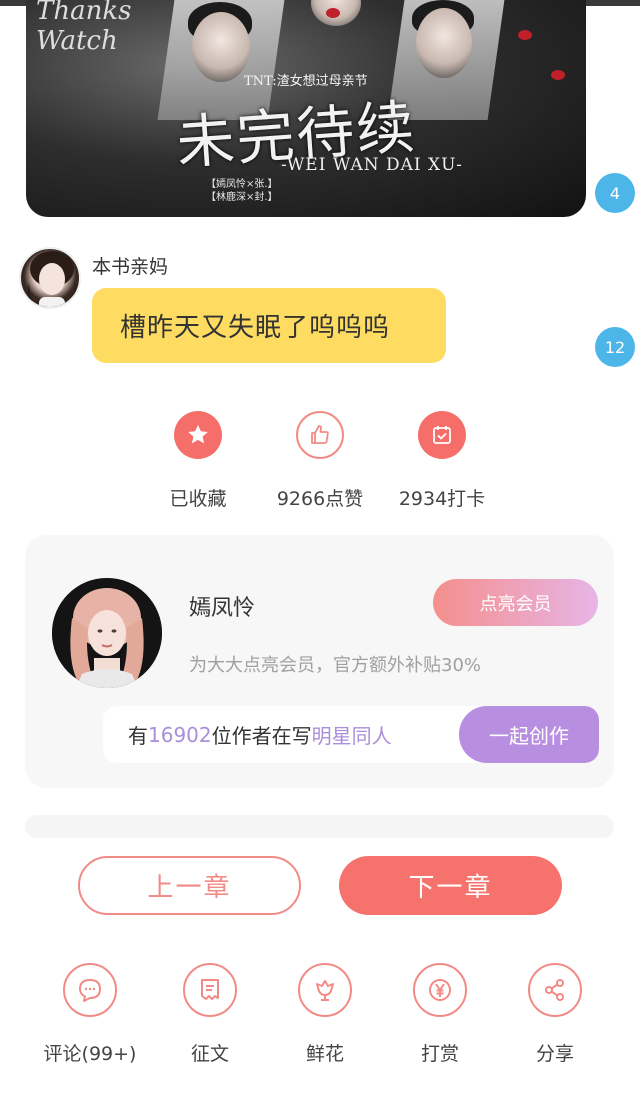  What do you see at coordinates (90, 1054) in the screenshot?
I see `comment-label: 评论(99+)` at bounding box center [90, 1054].